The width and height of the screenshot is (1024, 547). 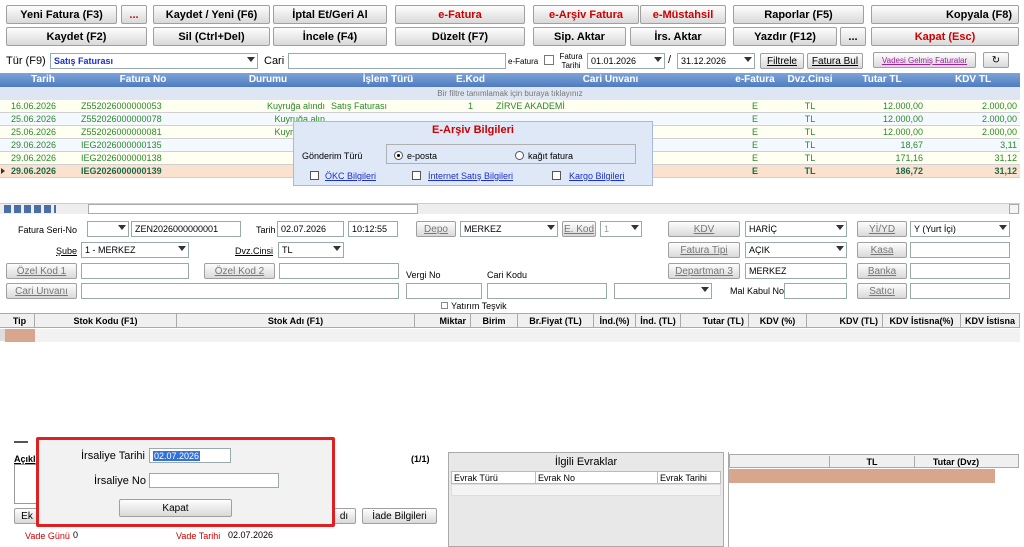 What do you see at coordinates (239, 271) in the screenshot?
I see `ozel-kod-2-button: Özel Kod 2` at bounding box center [239, 271].